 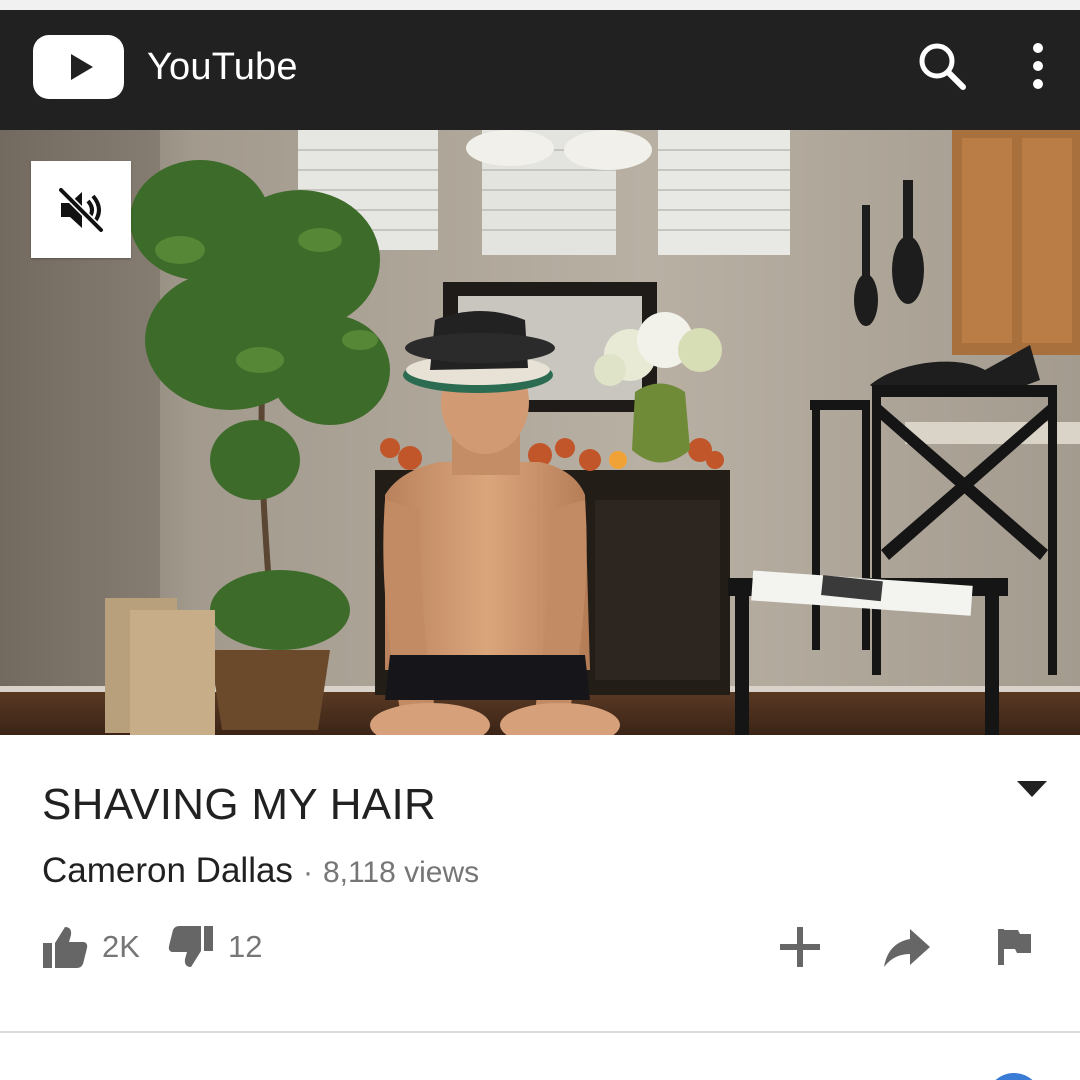 I want to click on report-button, so click(x=1015, y=947).